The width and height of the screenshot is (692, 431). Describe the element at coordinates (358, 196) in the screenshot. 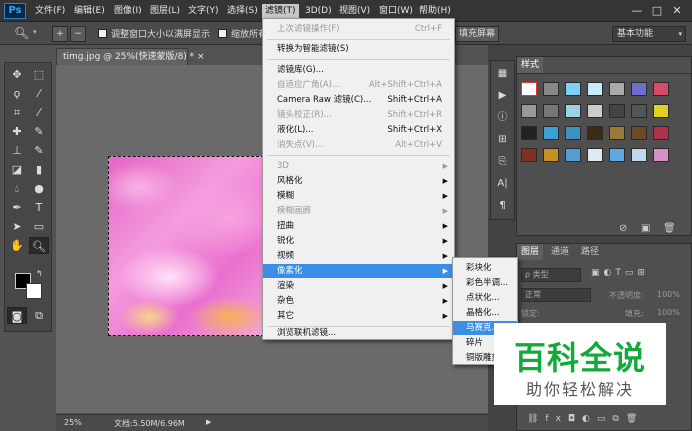

I see `menu-item-blur: 模糊 ▶` at that location.